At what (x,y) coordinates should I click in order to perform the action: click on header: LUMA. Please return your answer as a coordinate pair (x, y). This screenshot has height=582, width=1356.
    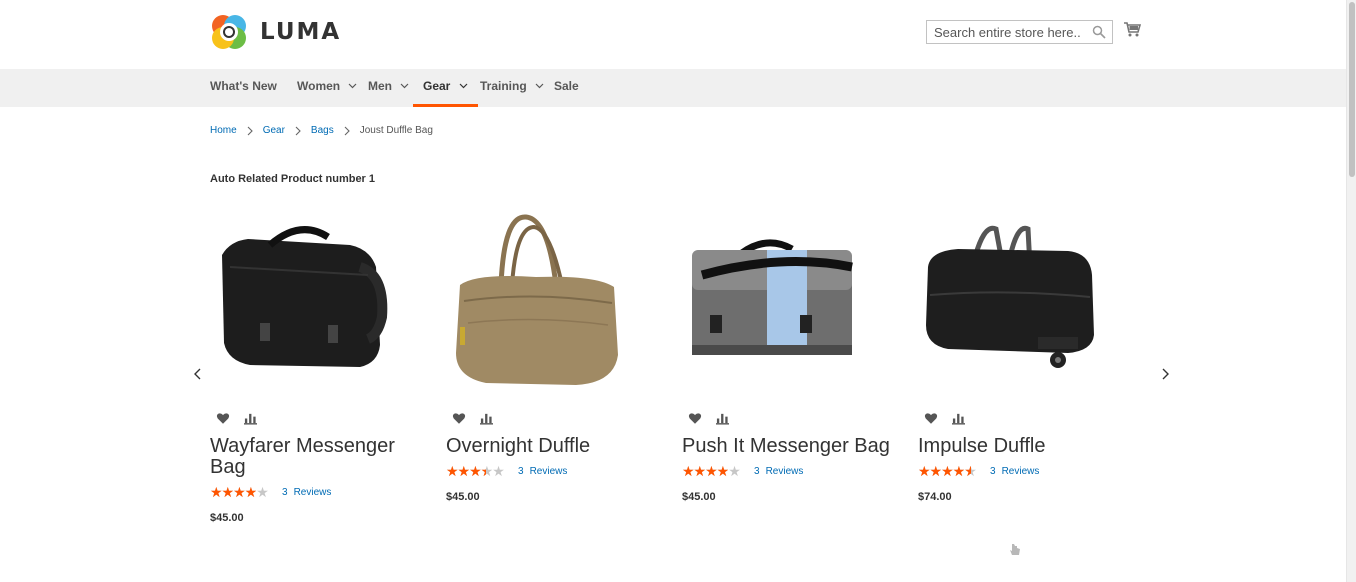
    Looking at the image, I should click on (673, 34).